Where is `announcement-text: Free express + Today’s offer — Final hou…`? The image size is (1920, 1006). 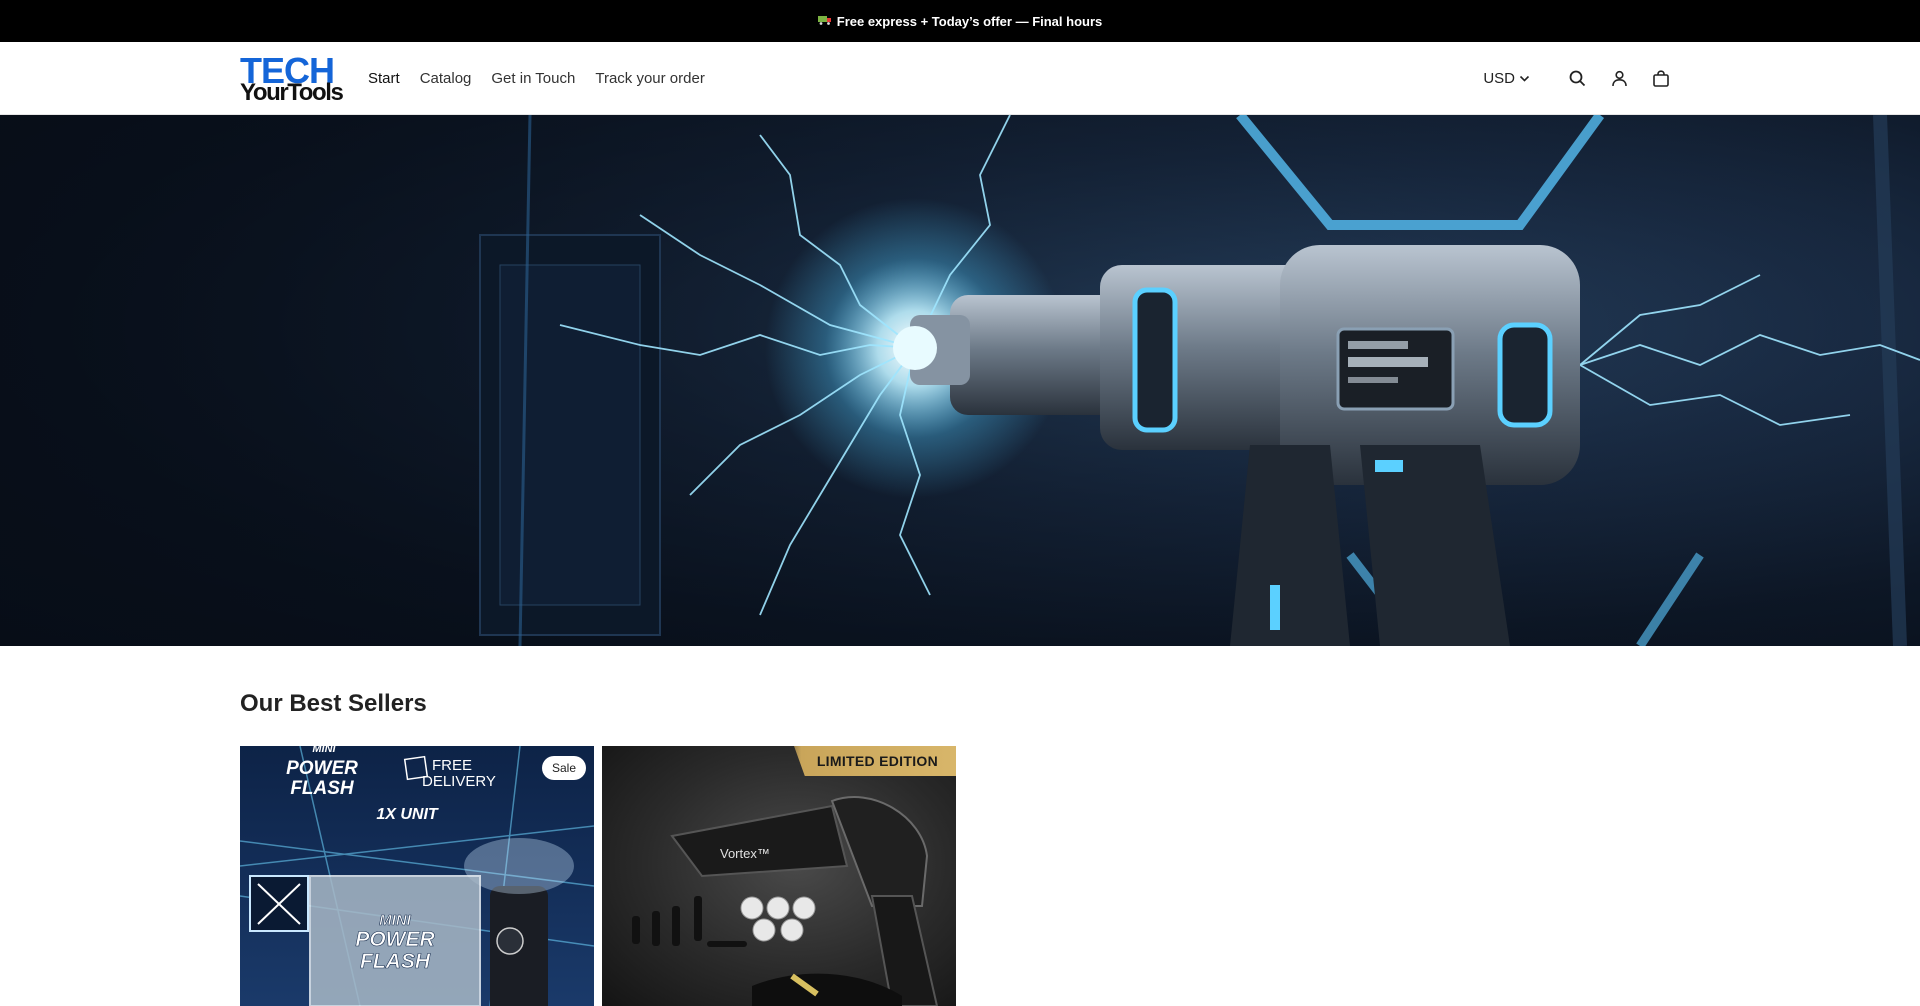 announcement-text: Free express + Today’s offer — Final hou… is located at coordinates (969, 21).